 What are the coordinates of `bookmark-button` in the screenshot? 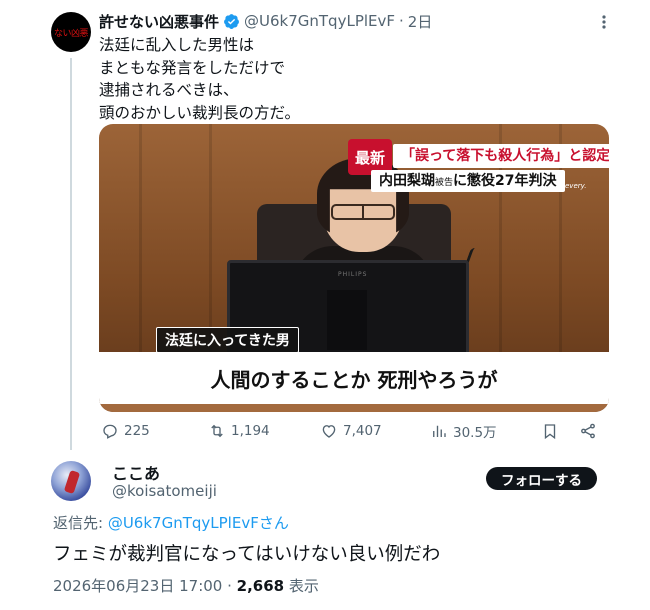 It's located at (552, 431).